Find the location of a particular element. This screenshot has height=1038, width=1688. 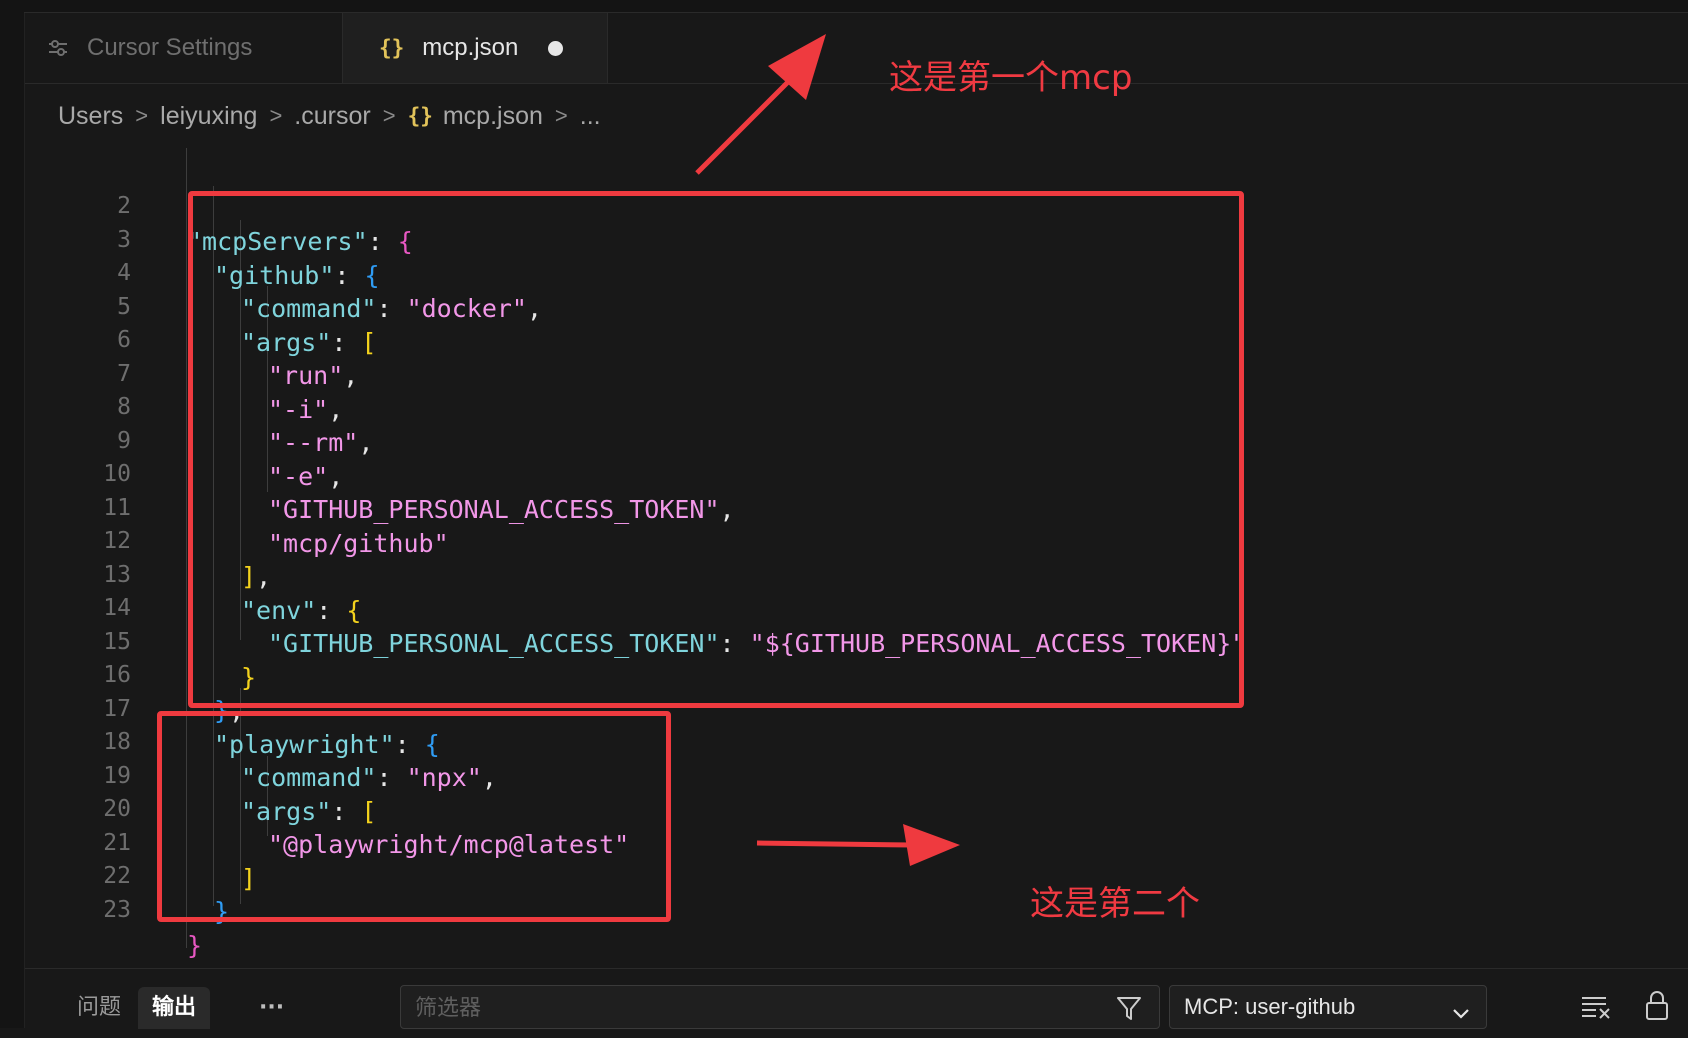

arrow-up-right-icon is located at coordinates (760, 104).